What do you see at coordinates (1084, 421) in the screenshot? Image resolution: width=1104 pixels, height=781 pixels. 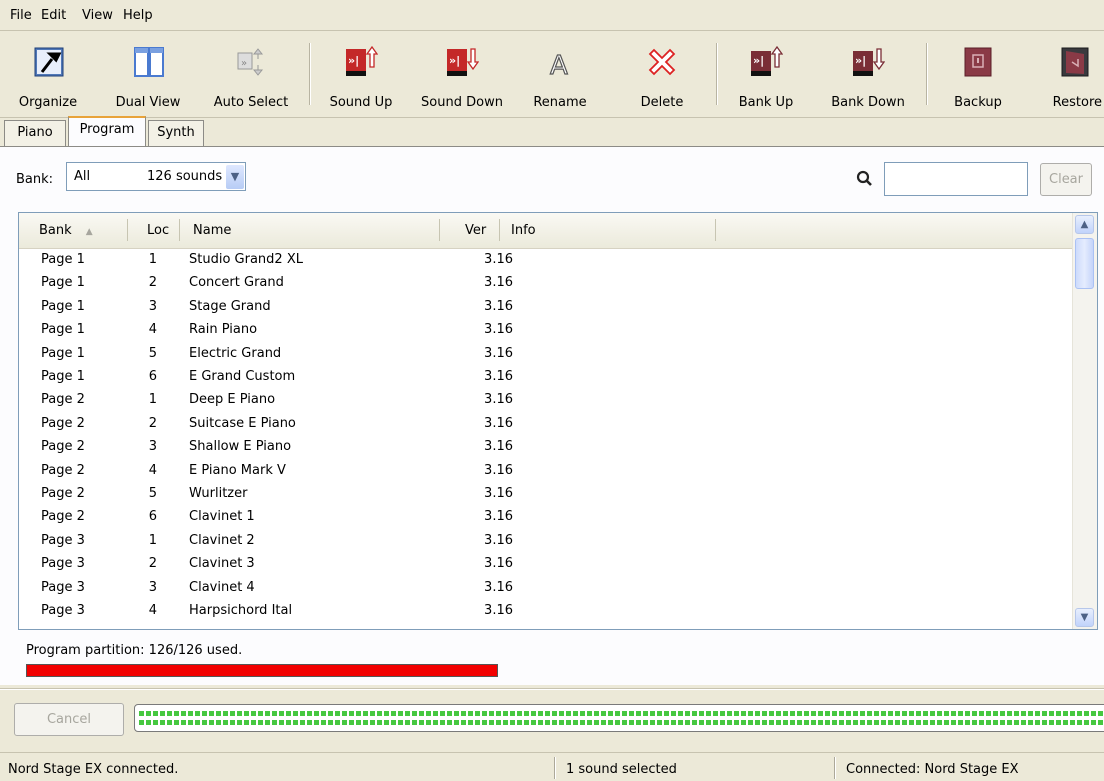 I see `vertical-scrollbar: ▲ ▼` at bounding box center [1084, 421].